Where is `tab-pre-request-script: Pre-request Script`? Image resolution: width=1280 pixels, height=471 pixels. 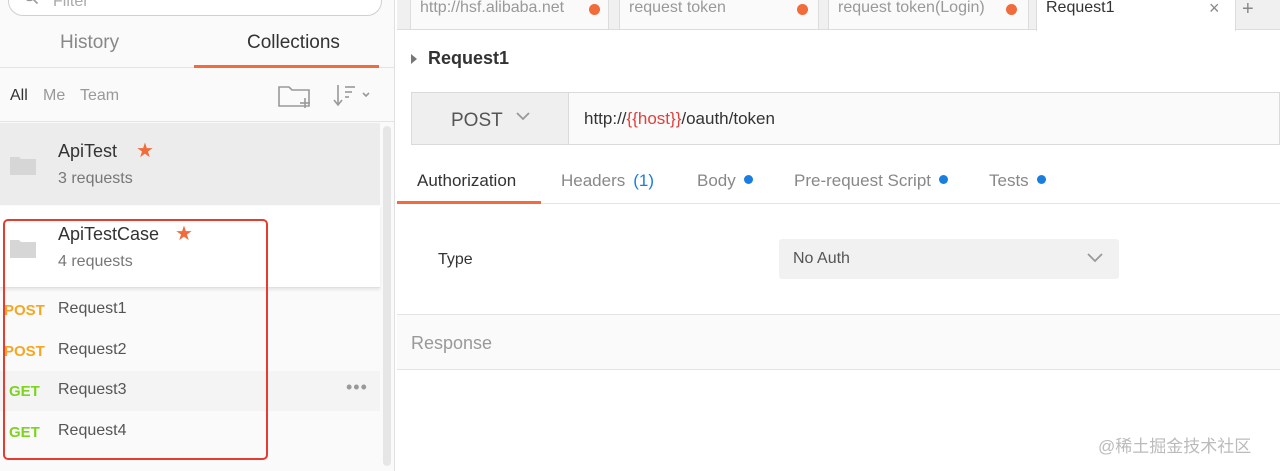
tab-pre-request-script: Pre-request Script is located at coordinates (871, 181).